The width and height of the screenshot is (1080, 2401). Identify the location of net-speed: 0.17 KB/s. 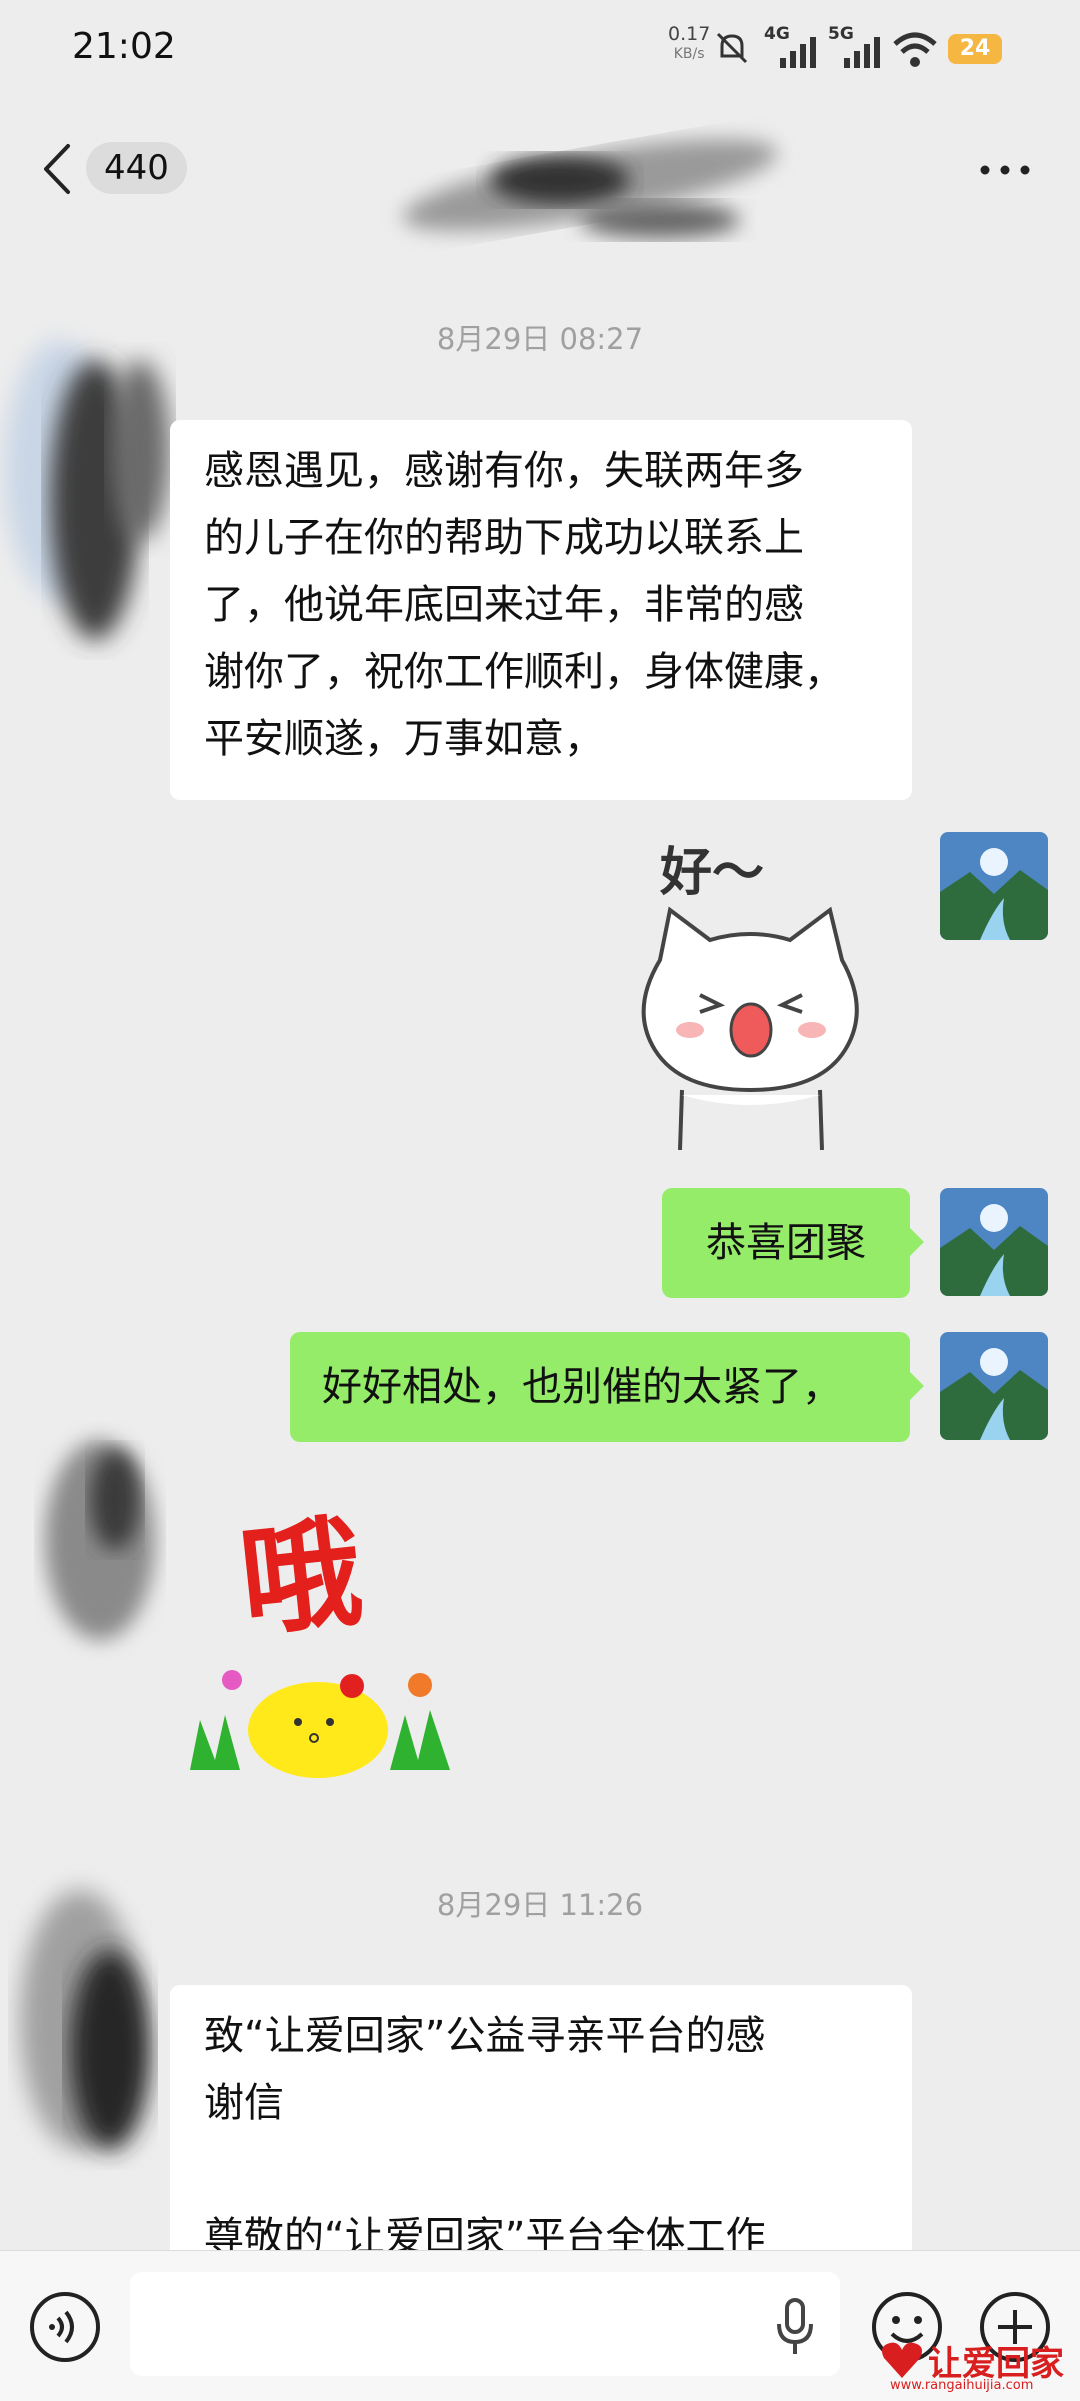
(689, 42).